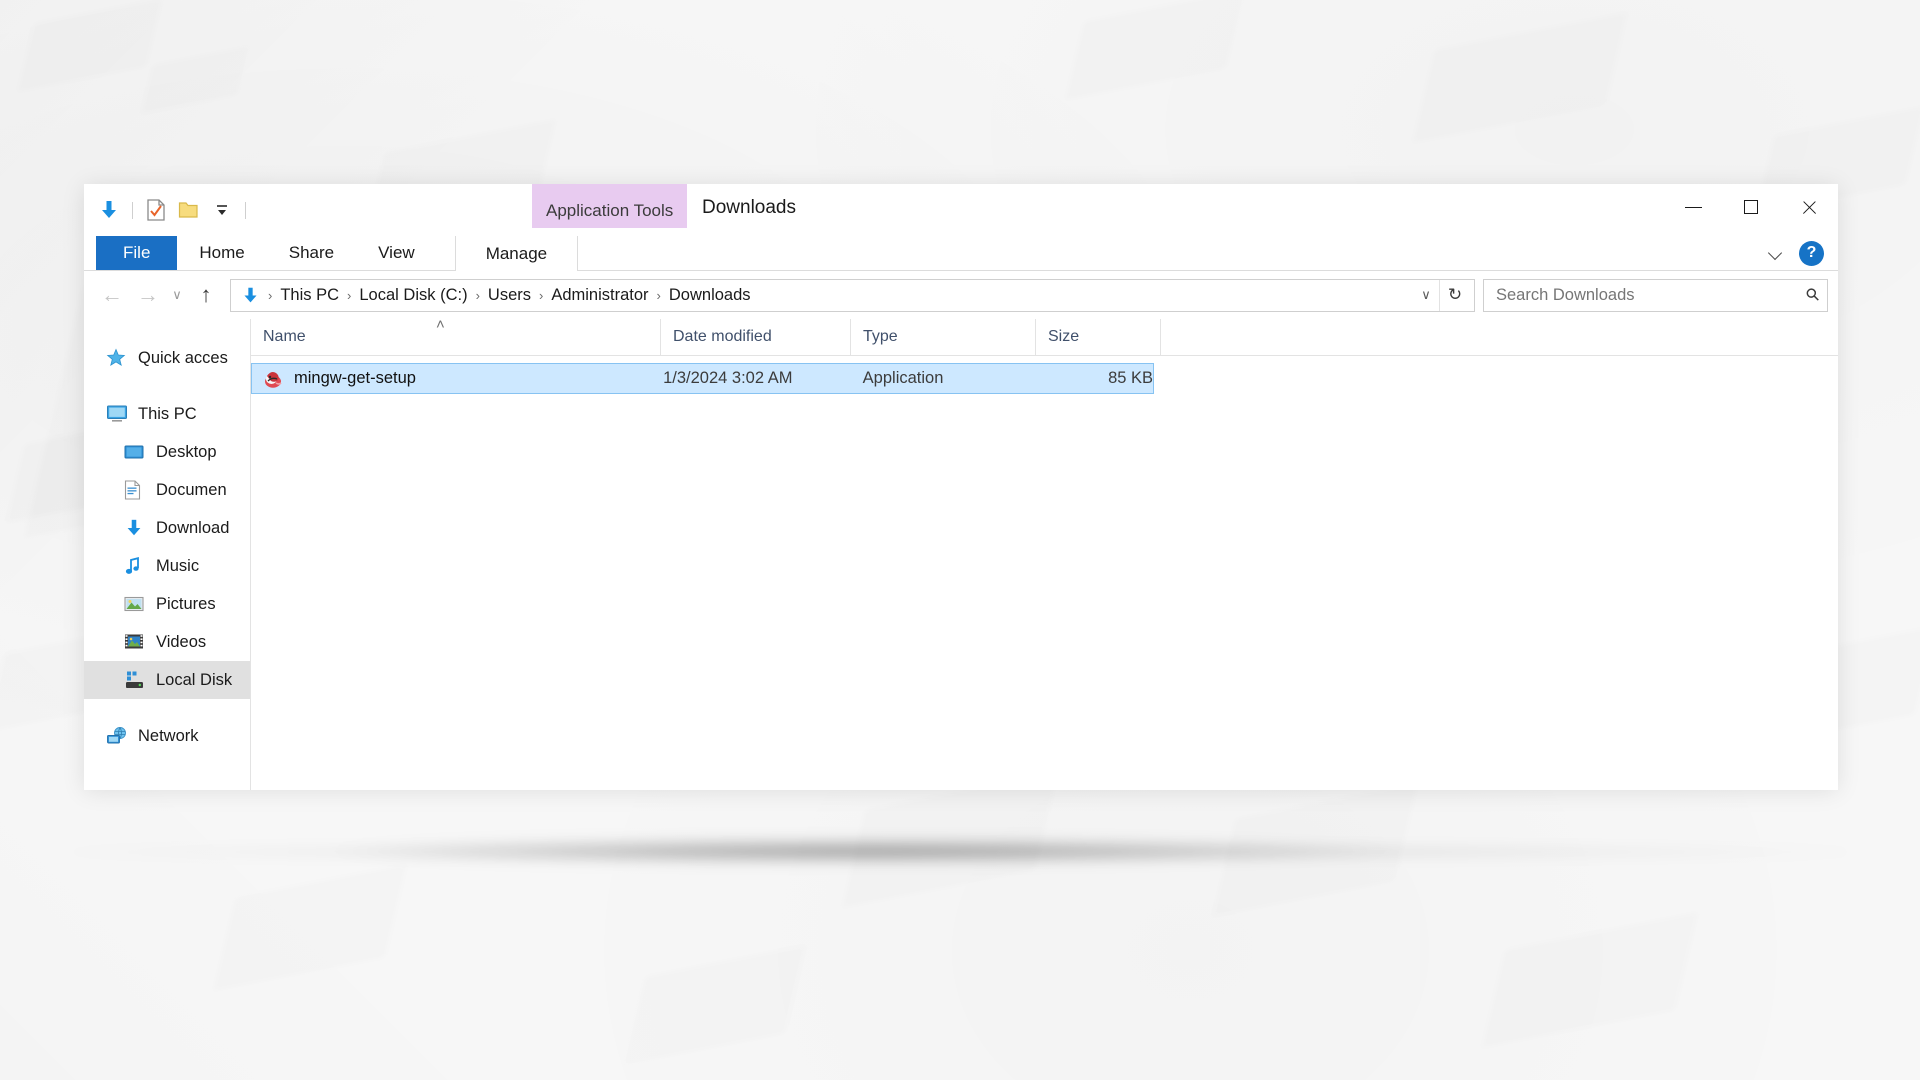 The image size is (1920, 1080). I want to click on sidebar-item-label: Network, so click(168, 735).